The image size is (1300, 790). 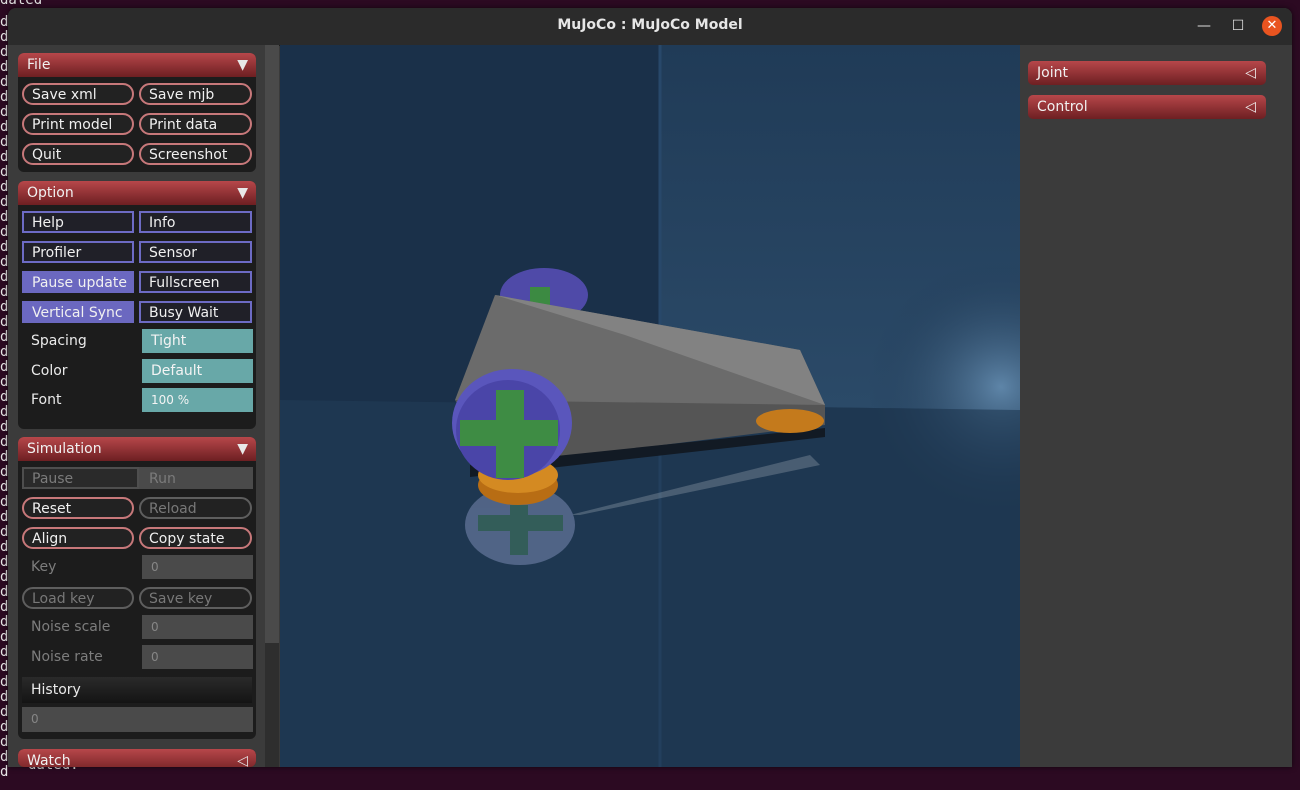 I want to click on noise-scale-input: 0, so click(x=197, y=627).